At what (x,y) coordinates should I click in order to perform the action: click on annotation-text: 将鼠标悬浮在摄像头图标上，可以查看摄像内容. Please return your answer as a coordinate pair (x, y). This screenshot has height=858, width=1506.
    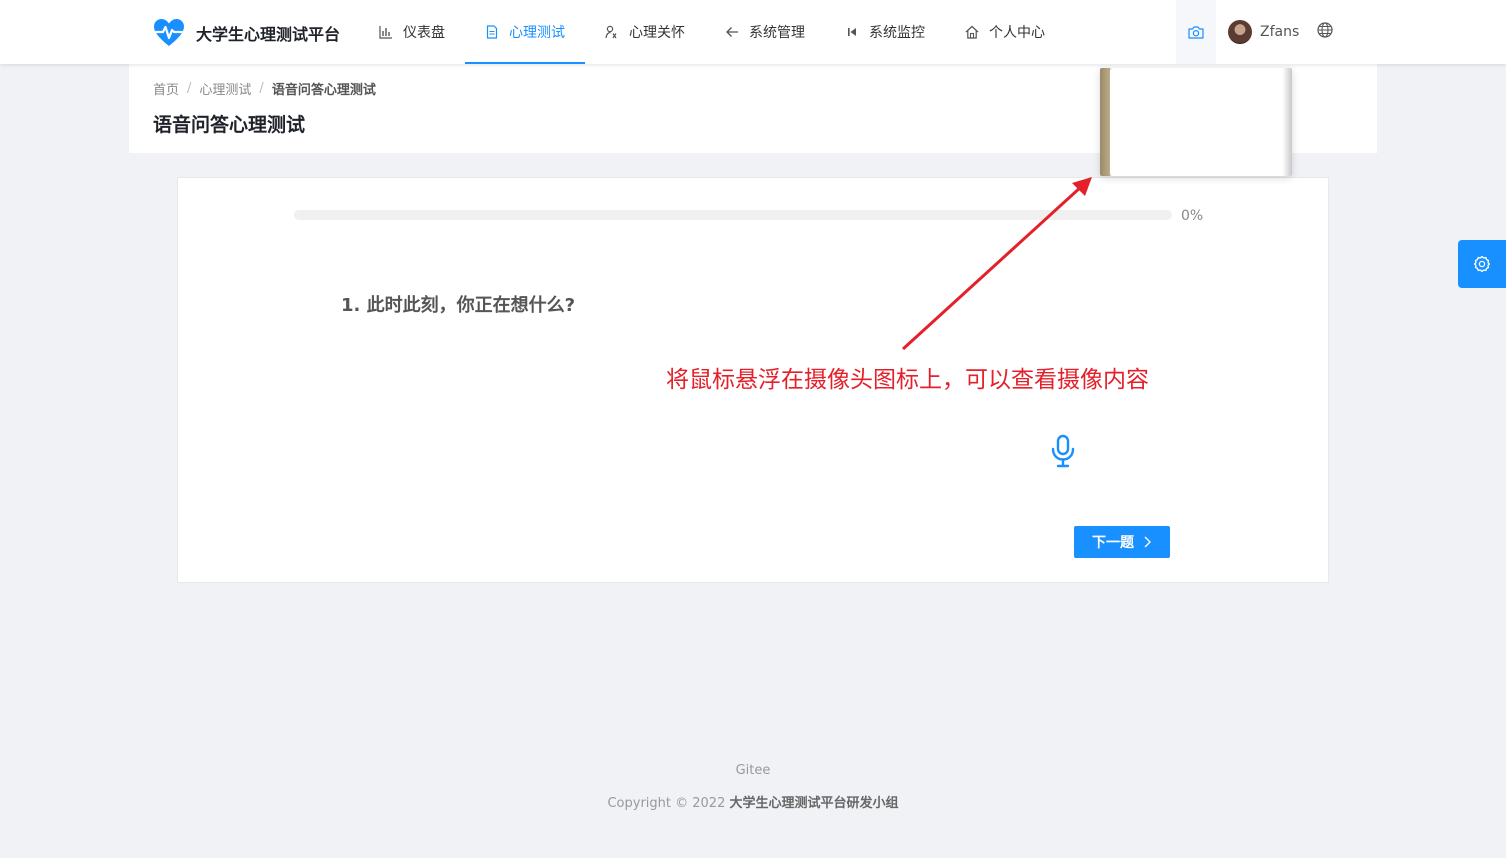
    Looking at the image, I should click on (907, 380).